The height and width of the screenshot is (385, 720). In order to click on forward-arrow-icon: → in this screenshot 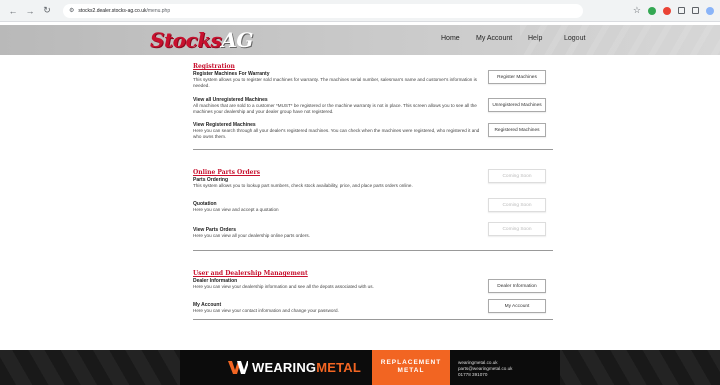, I will do `click(30, 11)`.